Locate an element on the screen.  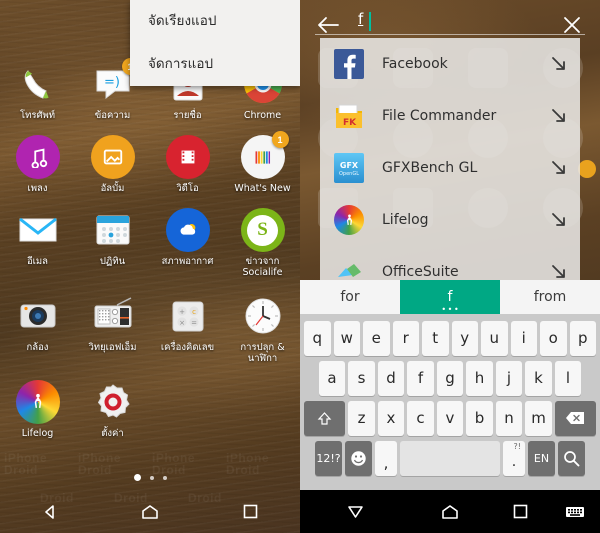
app-album: อัลบั้ม is located at coordinates (112, 161).